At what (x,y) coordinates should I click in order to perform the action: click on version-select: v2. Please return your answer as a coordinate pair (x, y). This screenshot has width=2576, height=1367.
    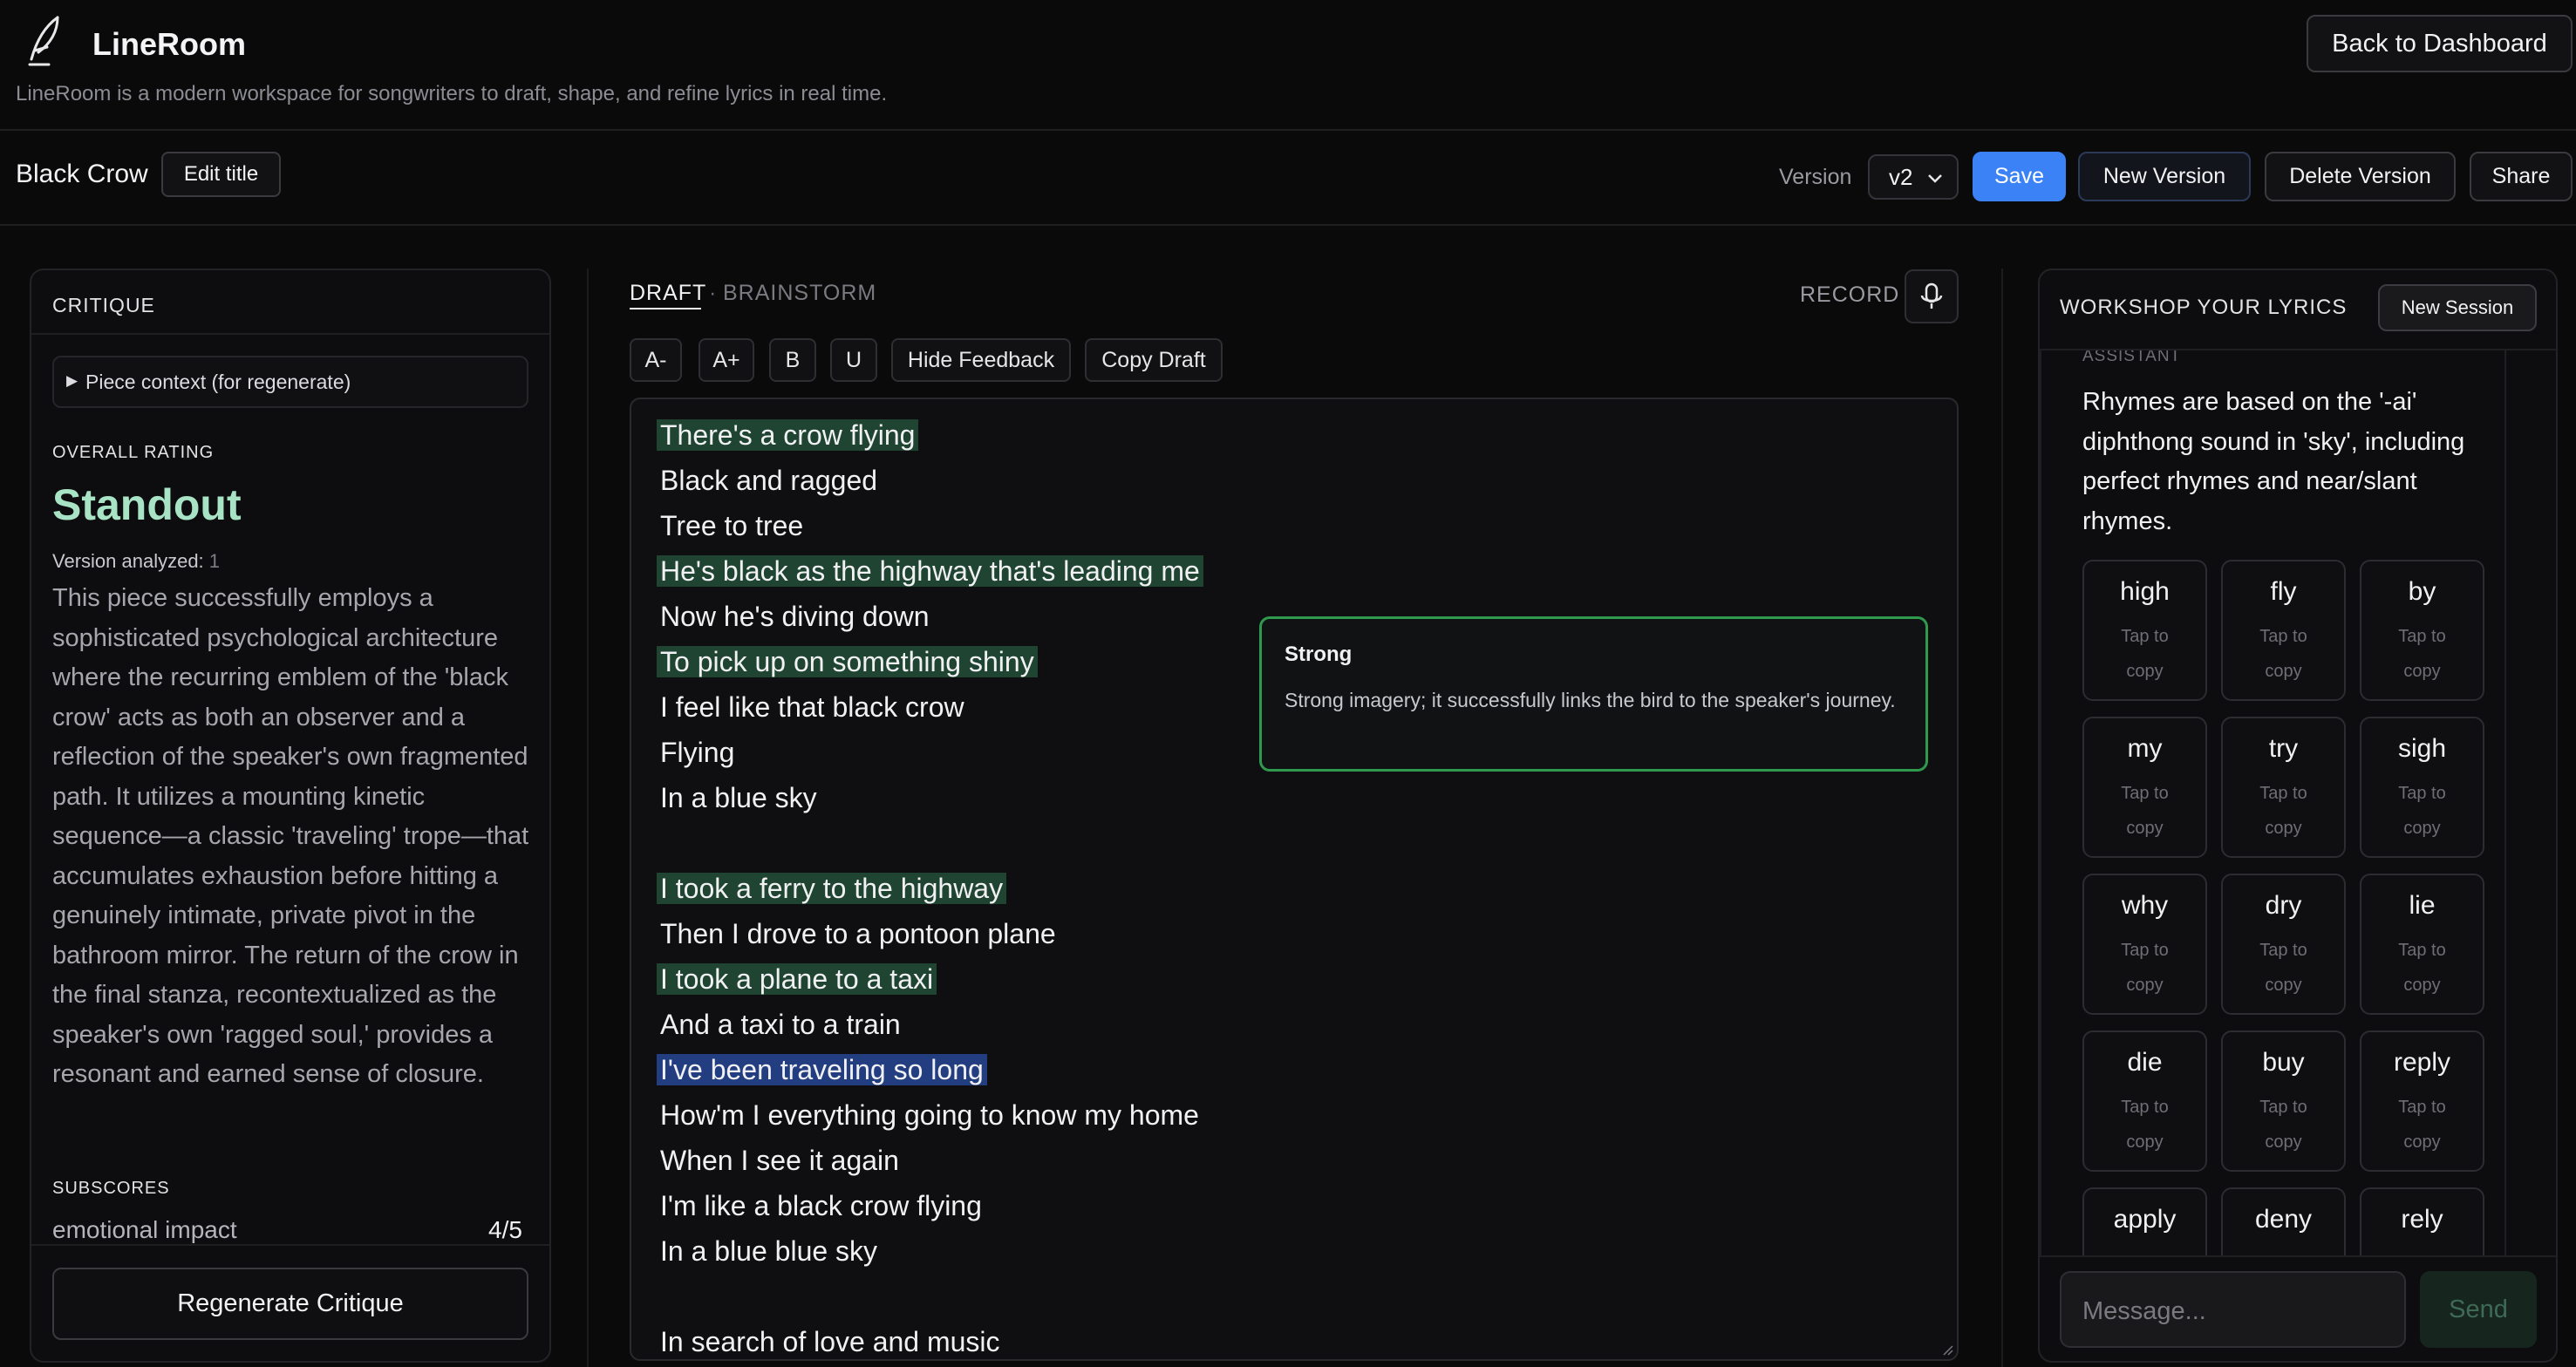
    Looking at the image, I should click on (1913, 177).